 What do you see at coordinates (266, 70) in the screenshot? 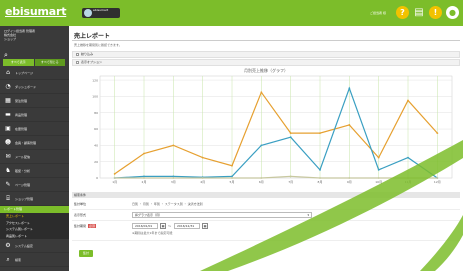
I see `chart-title: 月別売上推移（グラフ）` at bounding box center [266, 70].